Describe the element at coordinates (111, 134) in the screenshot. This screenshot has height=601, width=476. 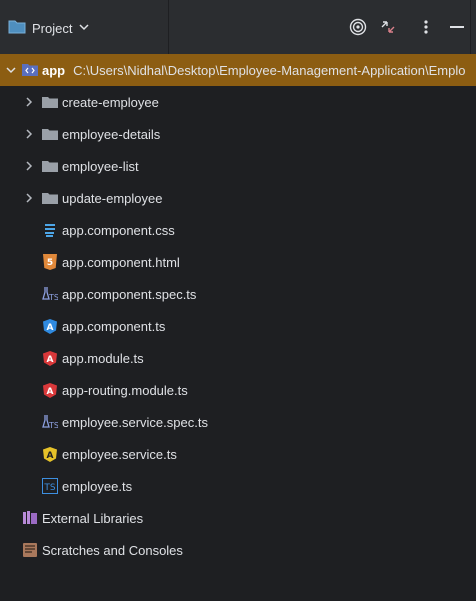
I see `folder-name: employee-details` at that location.